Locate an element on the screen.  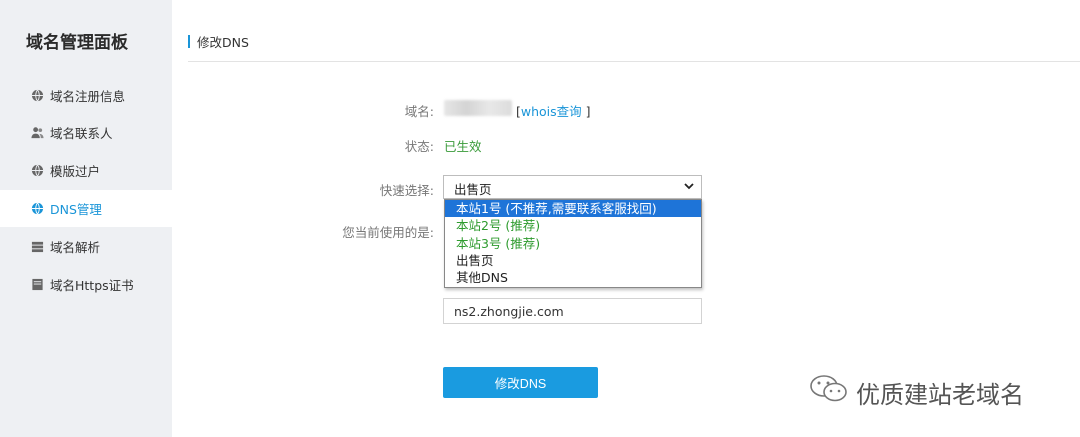
page-header: 修改DNS is located at coordinates (218, 41).